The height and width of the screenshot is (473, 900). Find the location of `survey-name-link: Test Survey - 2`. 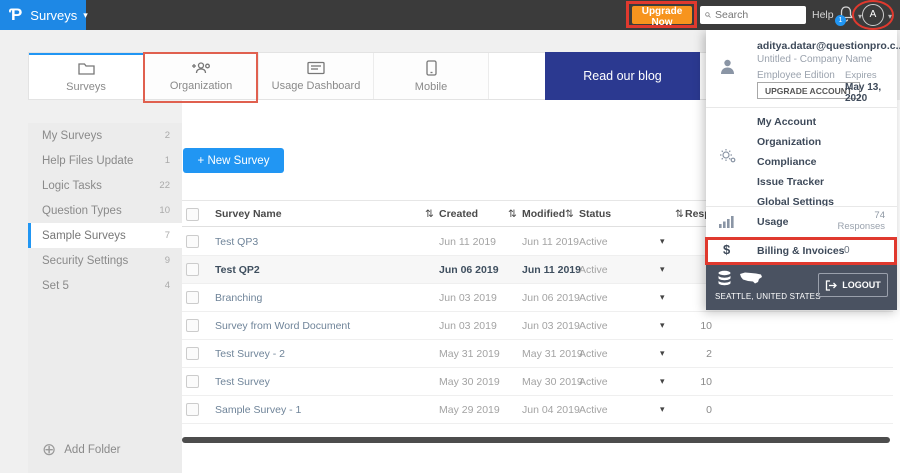

survey-name-link: Test Survey - 2 is located at coordinates (250, 354).